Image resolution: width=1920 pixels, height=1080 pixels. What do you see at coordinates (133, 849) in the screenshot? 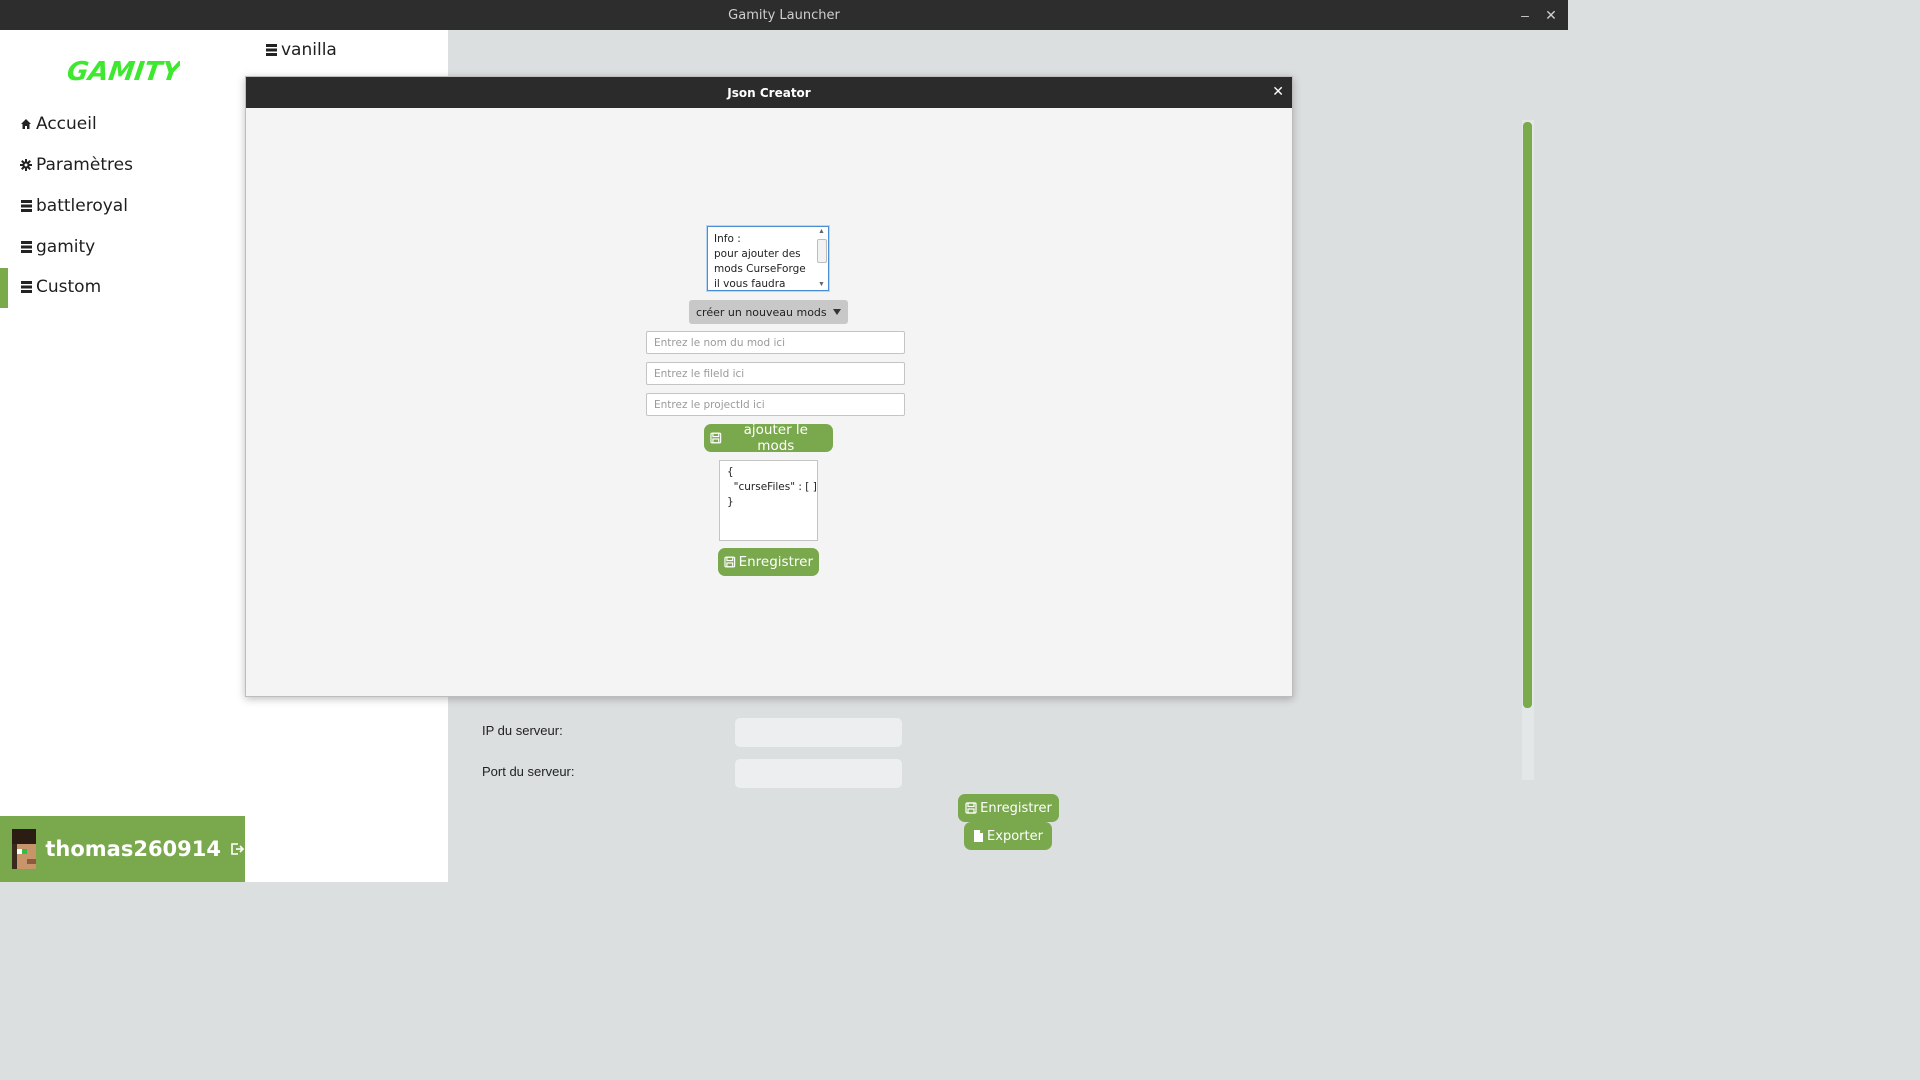
I see `username: thomas260914` at bounding box center [133, 849].